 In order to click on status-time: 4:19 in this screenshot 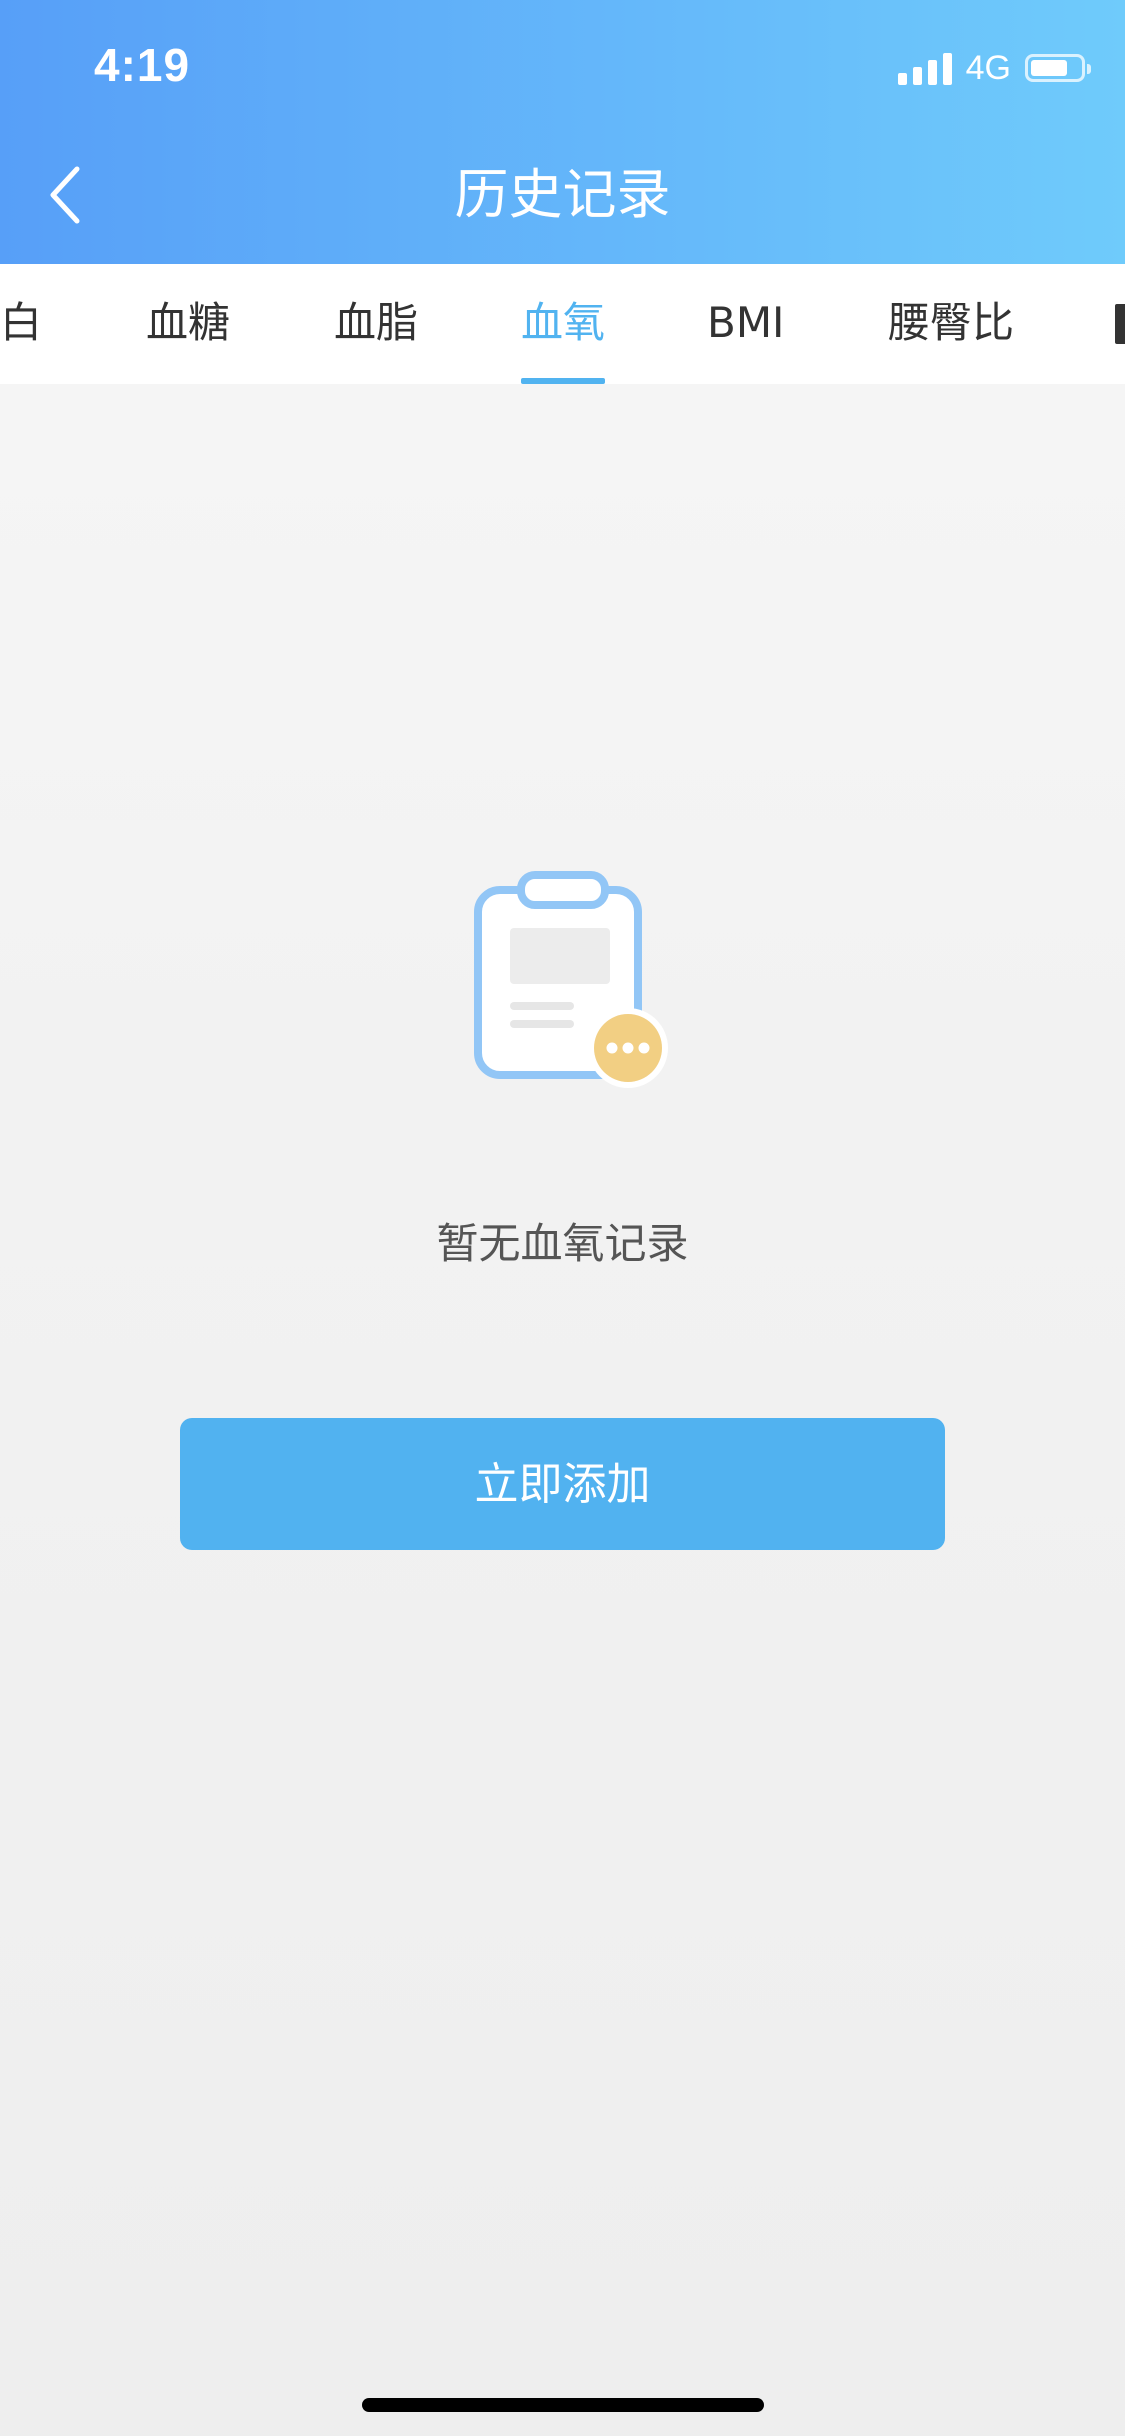, I will do `click(142, 65)`.